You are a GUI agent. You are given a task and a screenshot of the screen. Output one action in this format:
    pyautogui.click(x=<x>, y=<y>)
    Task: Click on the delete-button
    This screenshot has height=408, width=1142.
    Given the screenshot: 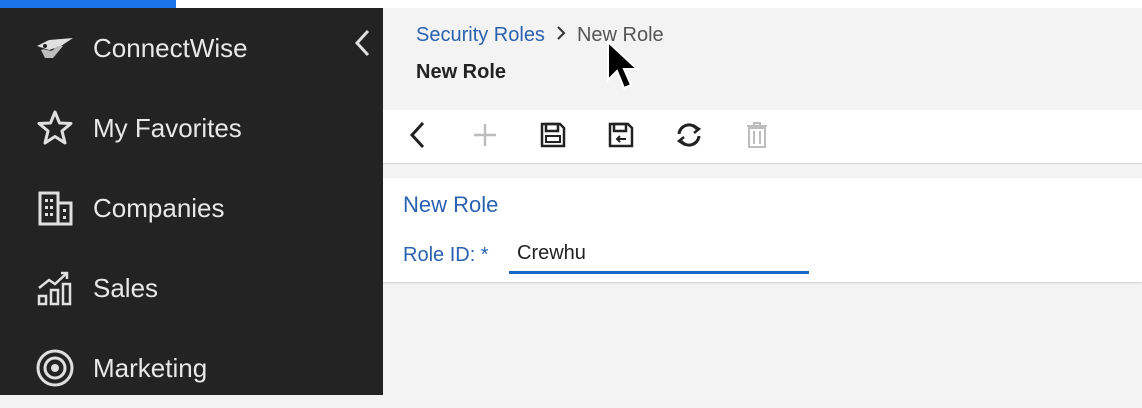 What is the action you would take?
    pyautogui.click(x=757, y=137)
    